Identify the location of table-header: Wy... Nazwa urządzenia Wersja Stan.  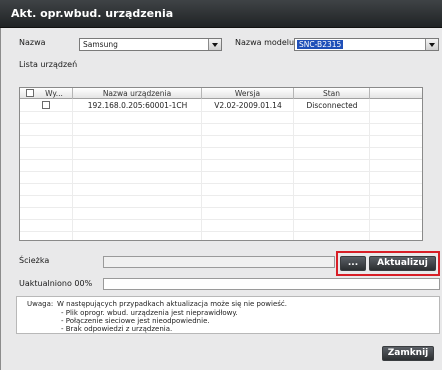
(221, 93).